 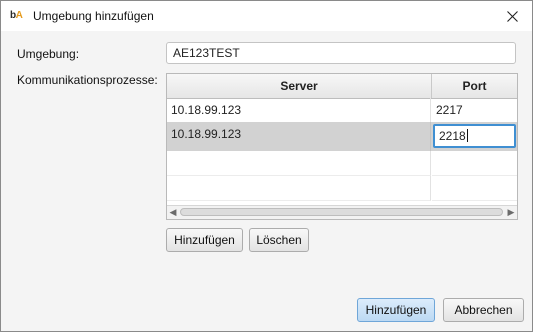 What do you see at coordinates (483, 310) in the screenshot?
I see `cancel-button: Abbrechen` at bounding box center [483, 310].